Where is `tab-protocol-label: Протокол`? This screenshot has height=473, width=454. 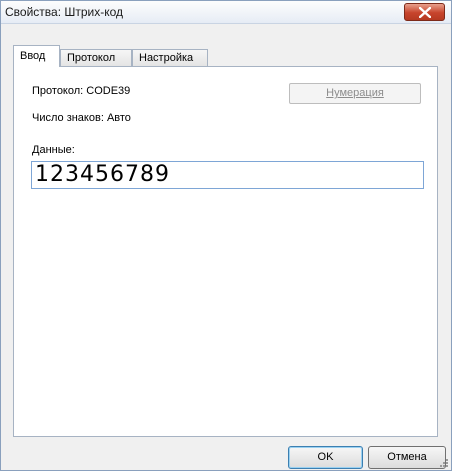
tab-protocol-label: Протокол is located at coordinates (91, 58).